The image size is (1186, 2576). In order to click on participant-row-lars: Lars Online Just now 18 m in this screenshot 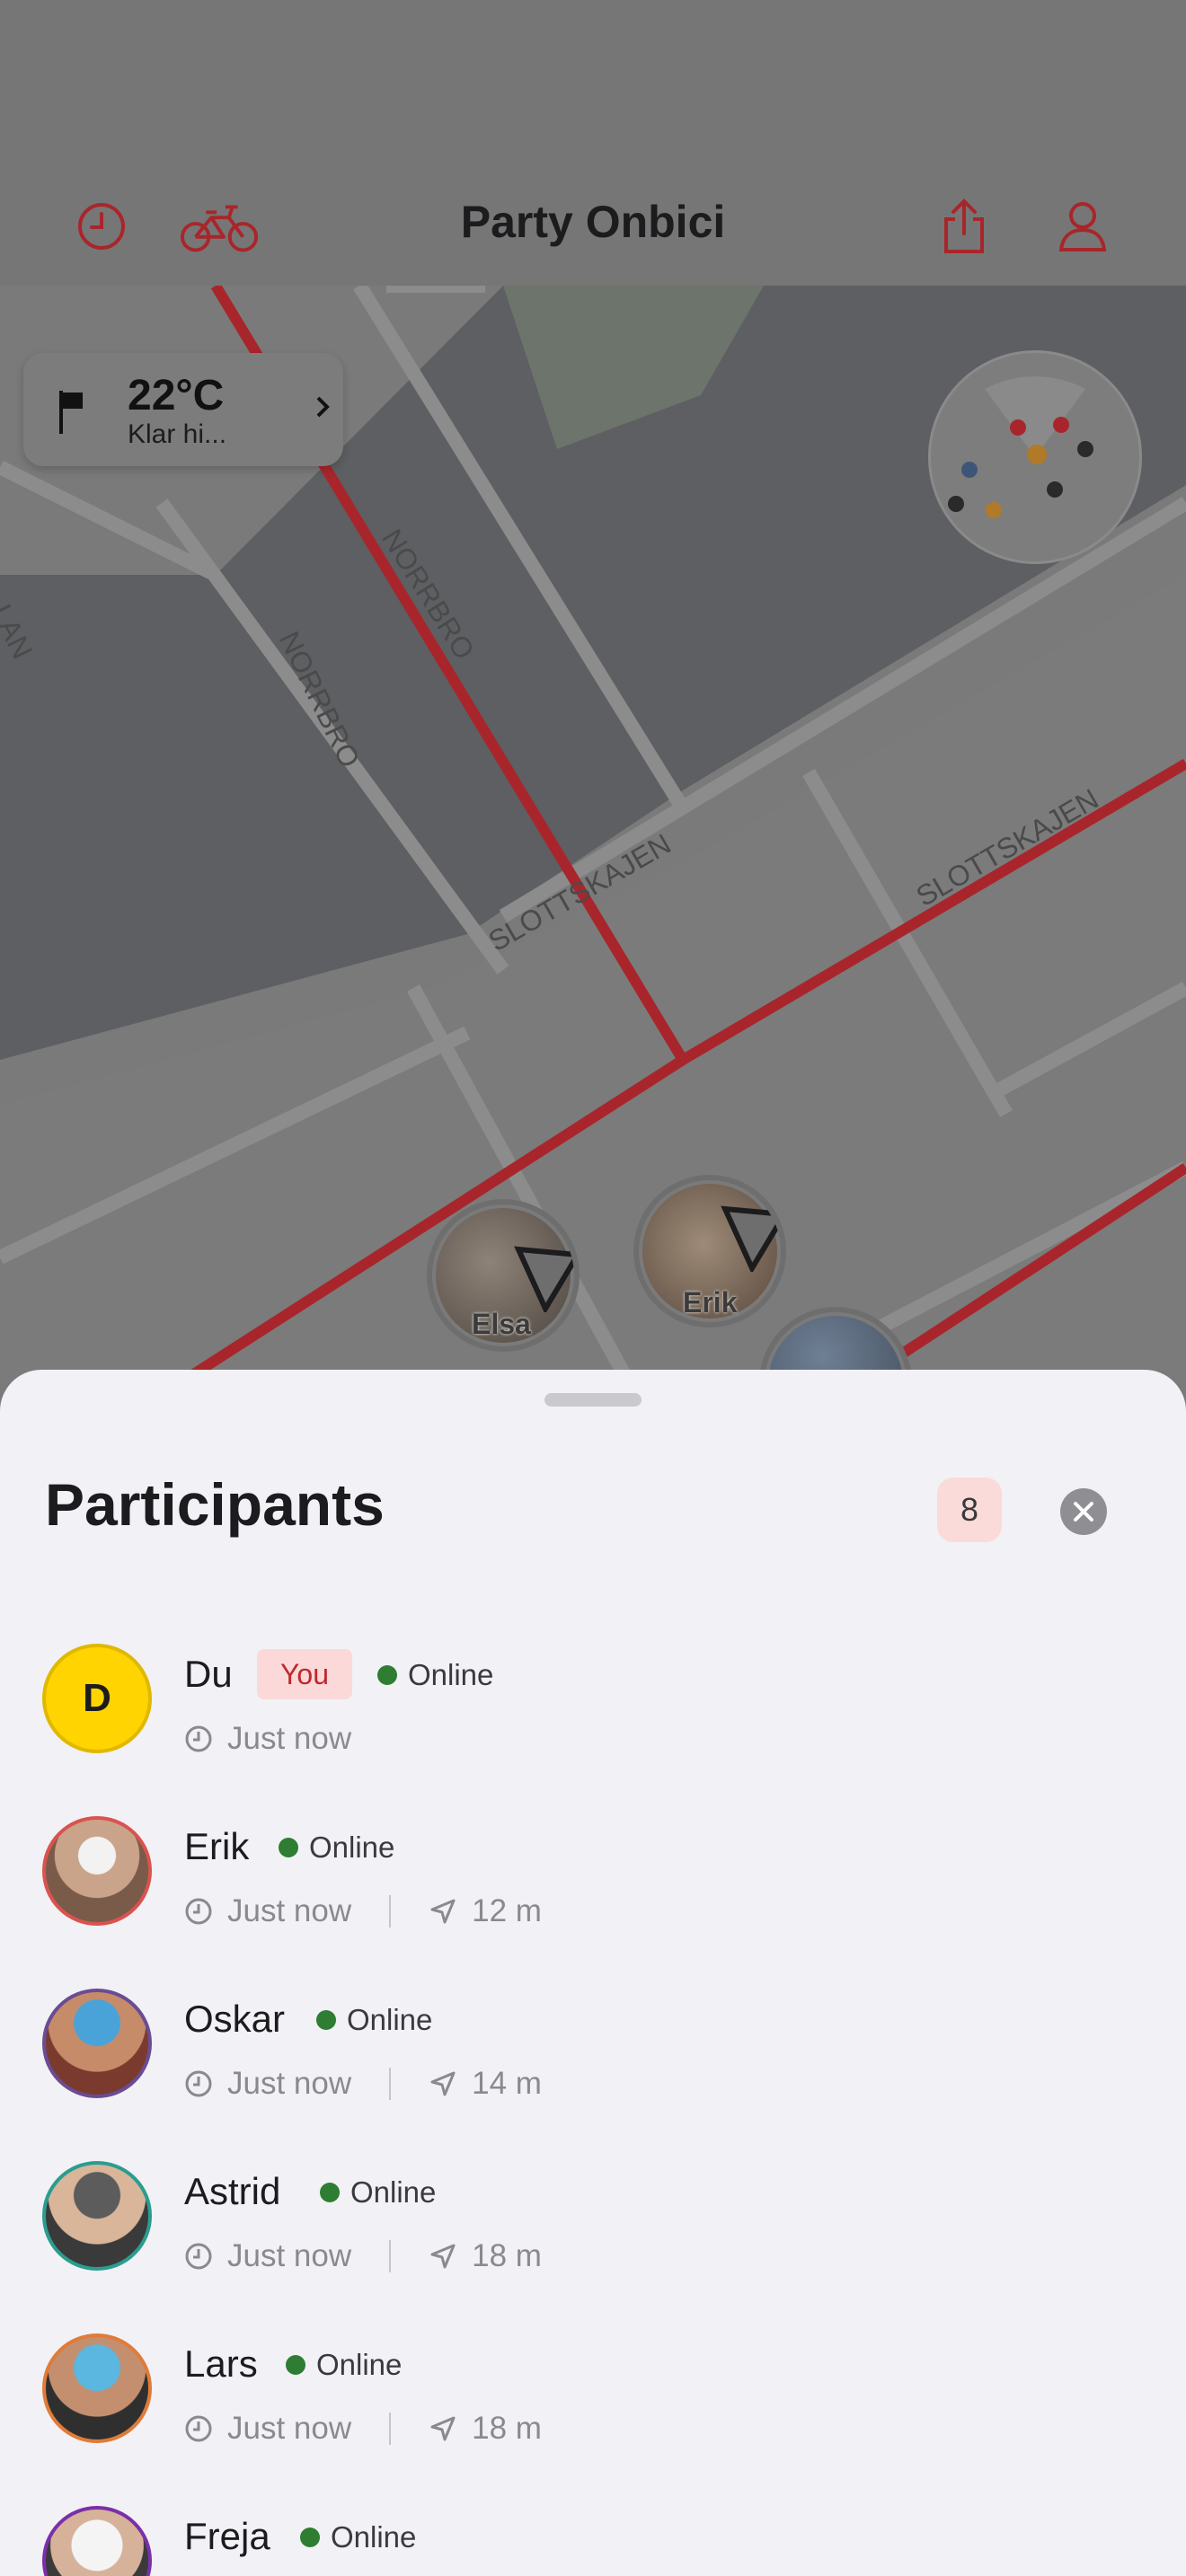, I will do `click(593, 2418)`.